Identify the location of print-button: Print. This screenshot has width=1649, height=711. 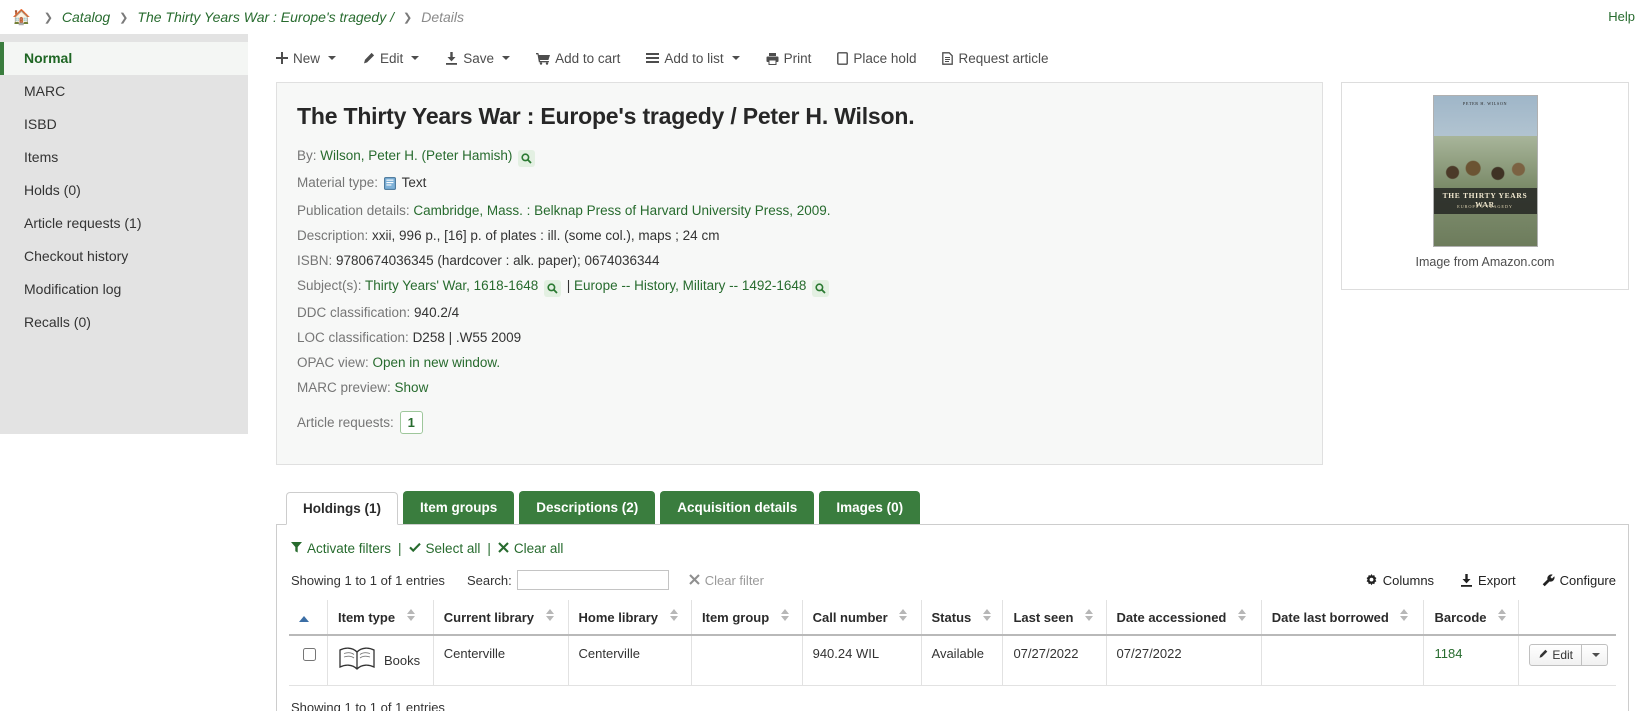
(789, 58).